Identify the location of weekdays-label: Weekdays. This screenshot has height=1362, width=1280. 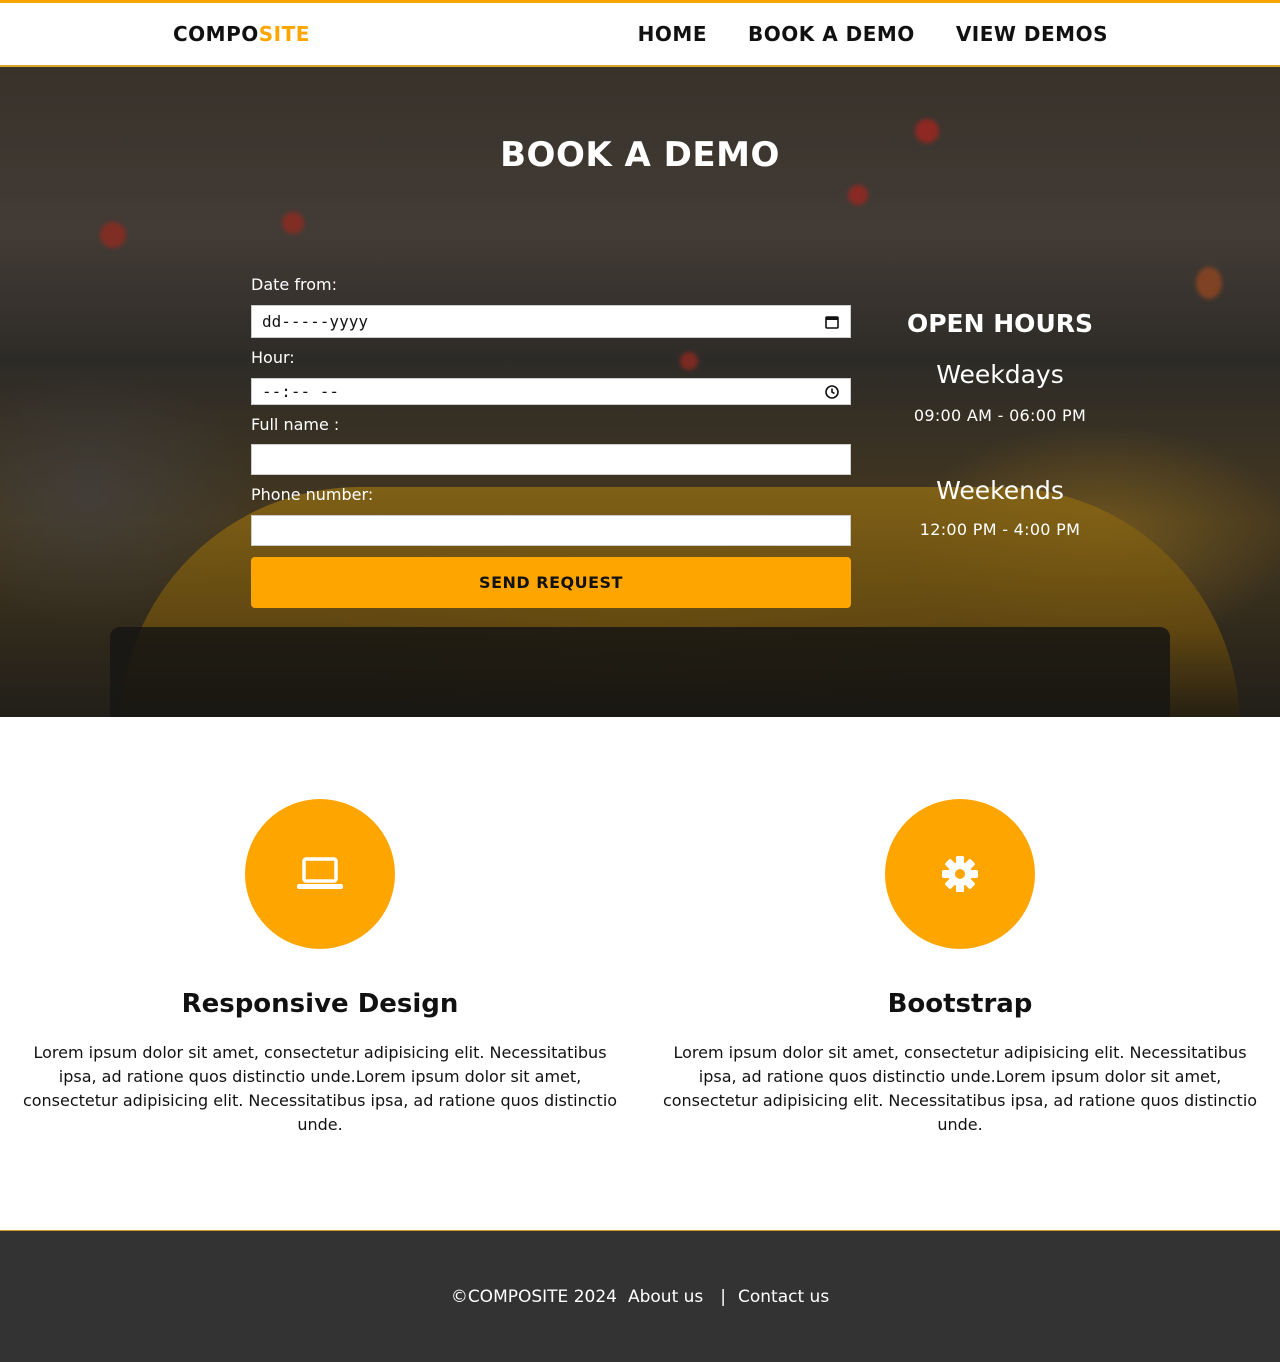
(1000, 374).